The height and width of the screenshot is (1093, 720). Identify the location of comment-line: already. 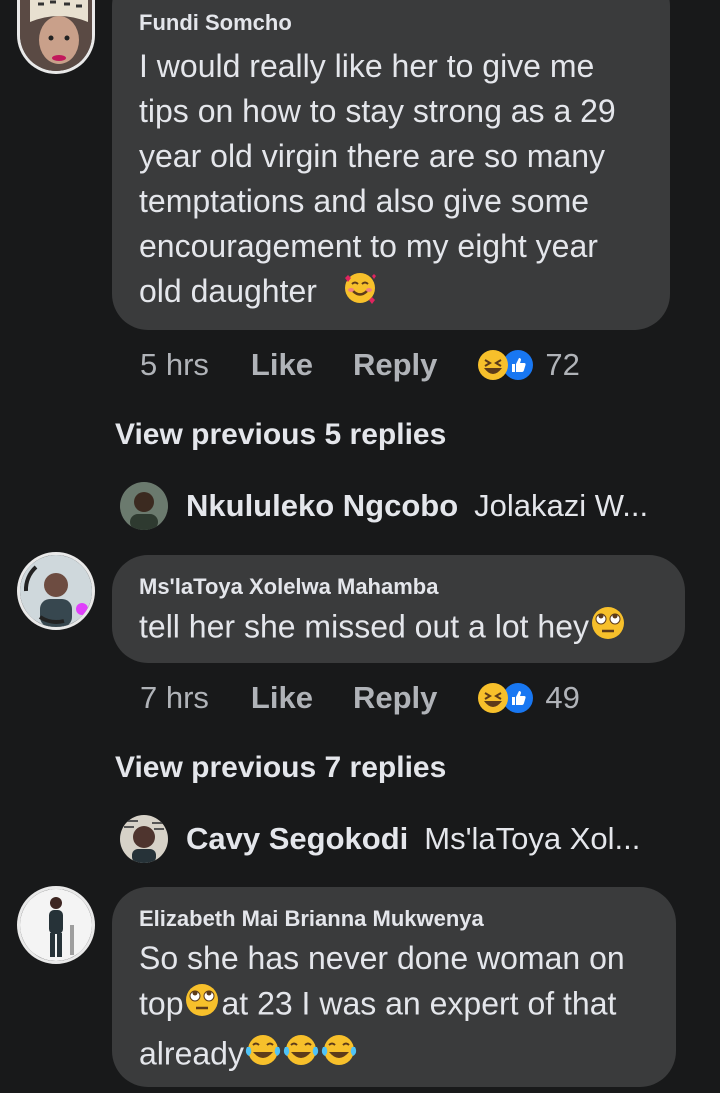
(191, 1053).